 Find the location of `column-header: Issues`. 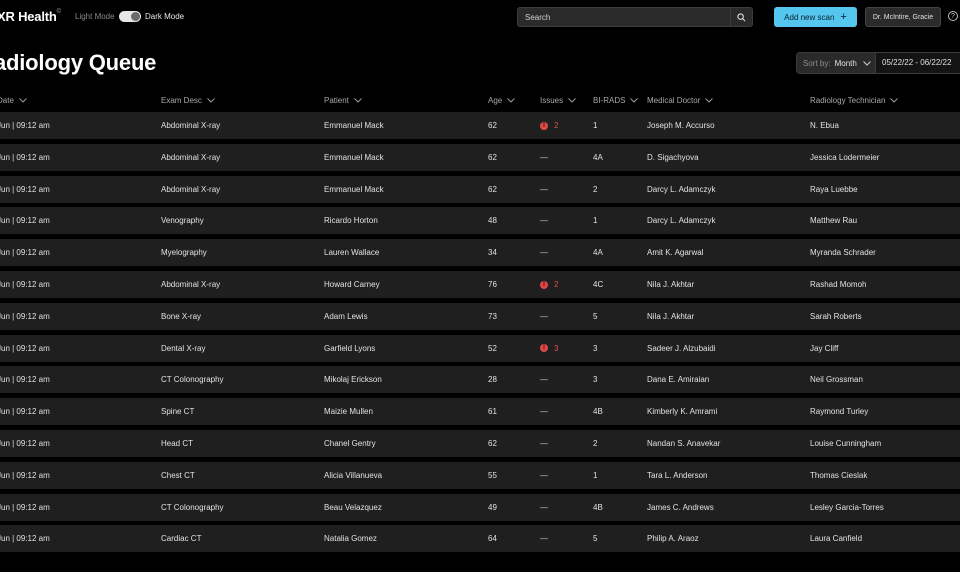

column-header: Issues is located at coordinates (558, 100).